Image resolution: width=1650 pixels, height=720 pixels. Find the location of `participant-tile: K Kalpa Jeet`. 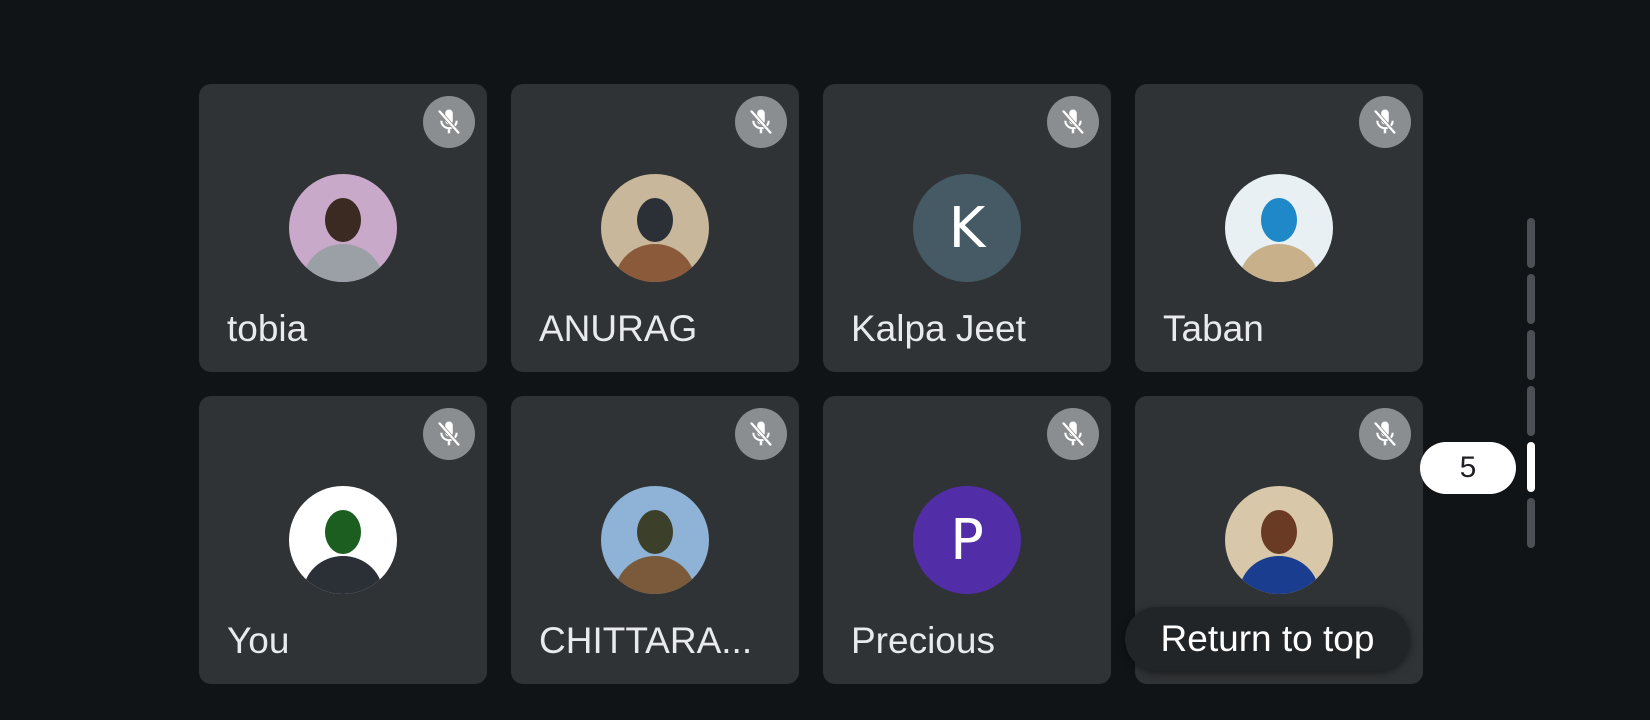

participant-tile: K Kalpa Jeet is located at coordinates (967, 228).